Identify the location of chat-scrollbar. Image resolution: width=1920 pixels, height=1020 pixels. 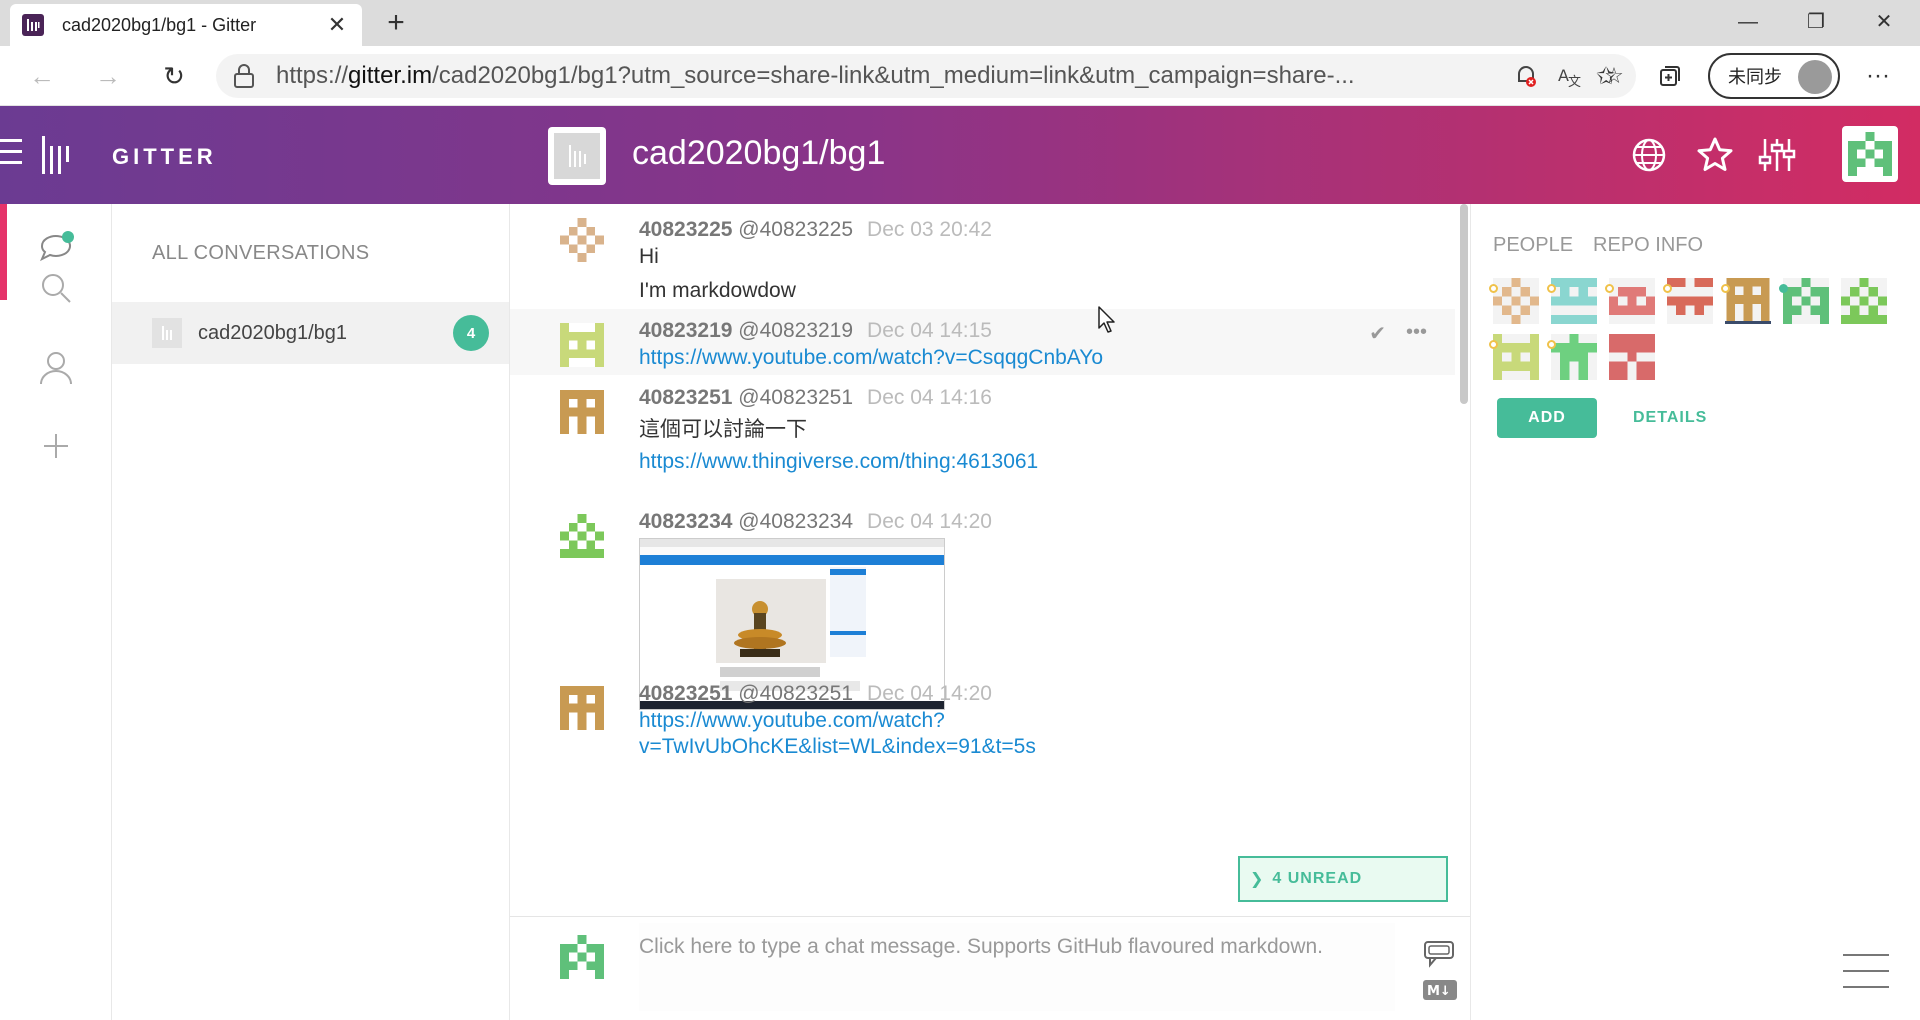
(1464, 304).